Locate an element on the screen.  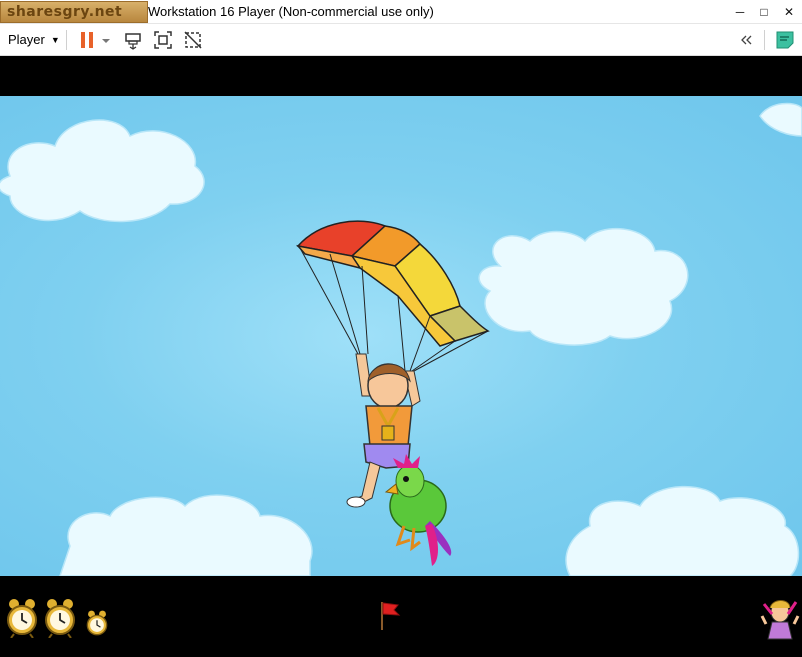
game-hud is located at coordinates (401, 616).